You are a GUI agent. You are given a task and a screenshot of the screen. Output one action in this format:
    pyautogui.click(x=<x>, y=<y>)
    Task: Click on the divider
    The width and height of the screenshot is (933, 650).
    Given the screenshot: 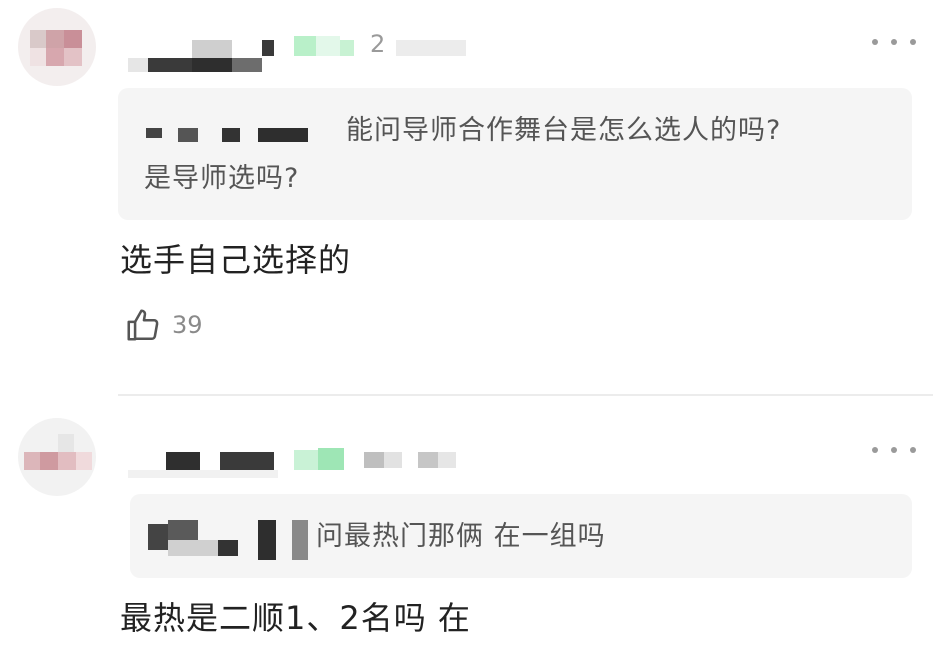 What is the action you would take?
    pyautogui.click(x=525, y=395)
    